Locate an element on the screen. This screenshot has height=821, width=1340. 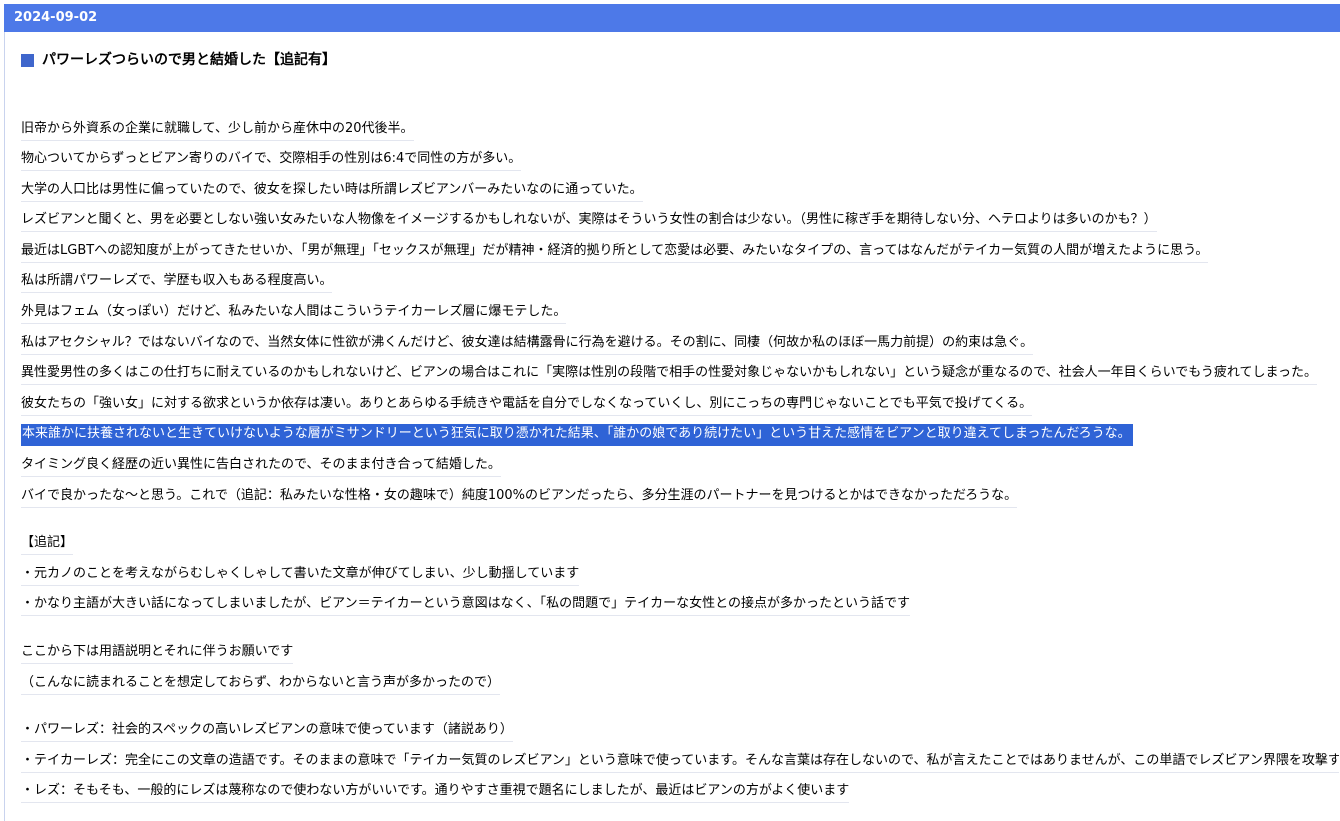
addendum-heading: 【追記】 is located at coordinates (680, 545).